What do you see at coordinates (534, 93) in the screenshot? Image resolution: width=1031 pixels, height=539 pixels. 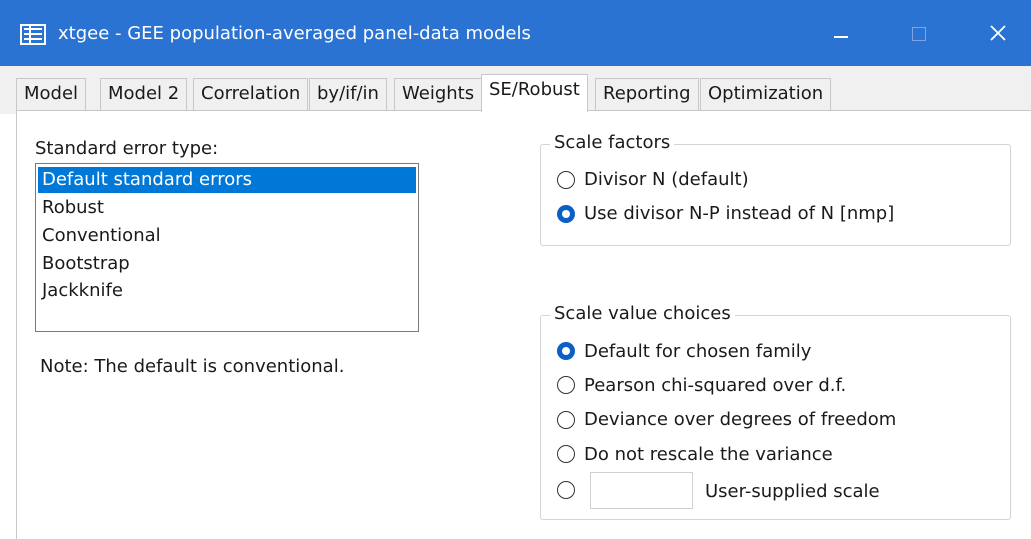 I see `tab-se-robust: SE/Robust` at bounding box center [534, 93].